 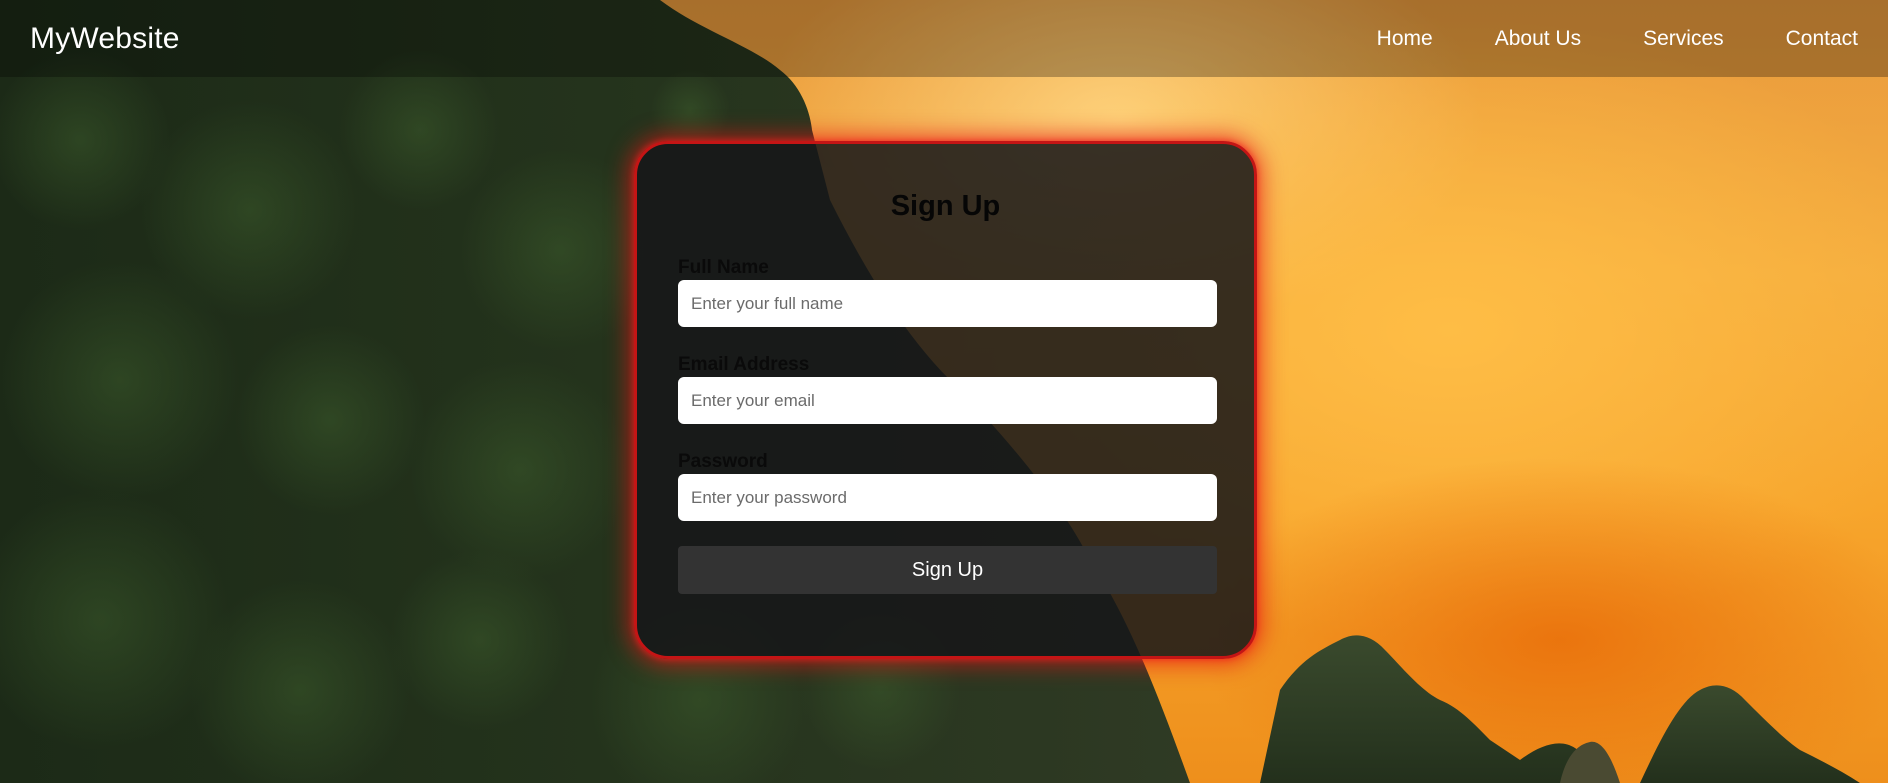 I want to click on full-name-field-group: Full Name, so click(x=947, y=291).